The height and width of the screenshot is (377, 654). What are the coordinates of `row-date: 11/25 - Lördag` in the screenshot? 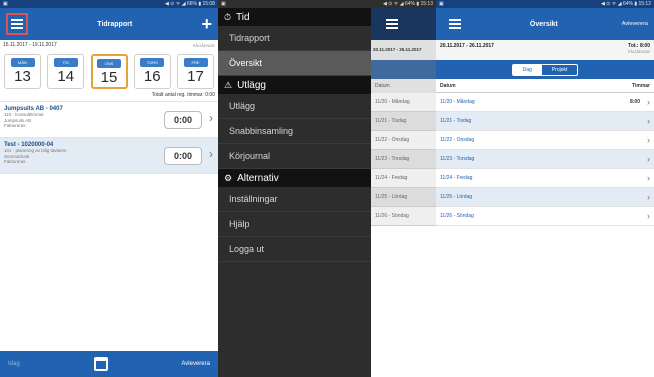 It's located at (456, 197).